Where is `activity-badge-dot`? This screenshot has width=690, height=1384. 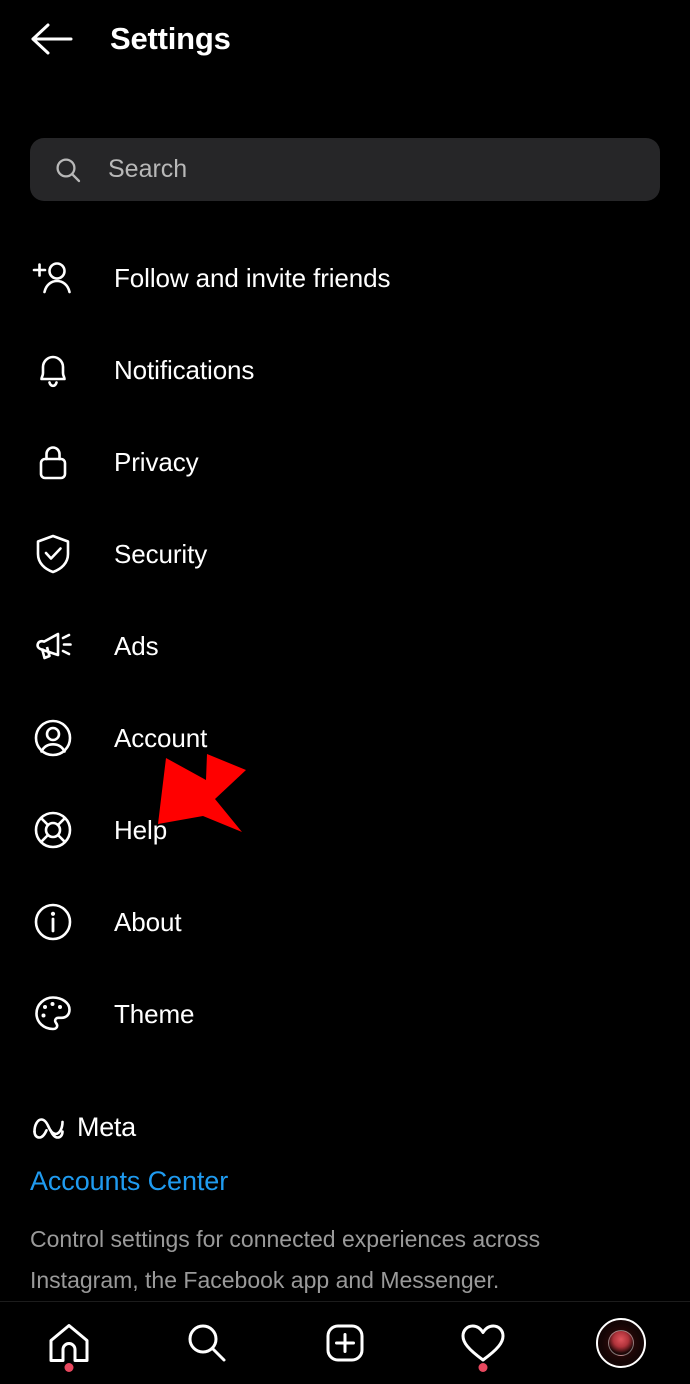 activity-badge-dot is located at coordinates (483, 1367).